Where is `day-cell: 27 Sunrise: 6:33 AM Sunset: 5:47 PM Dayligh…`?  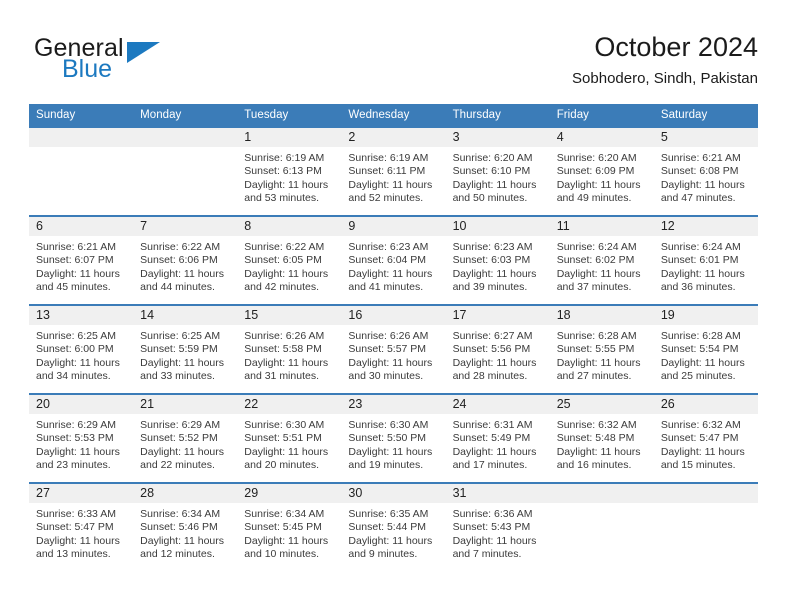
day-cell: 27 Sunrise: 6:33 AM Sunset: 5:47 PM Dayligh… is located at coordinates (81, 527).